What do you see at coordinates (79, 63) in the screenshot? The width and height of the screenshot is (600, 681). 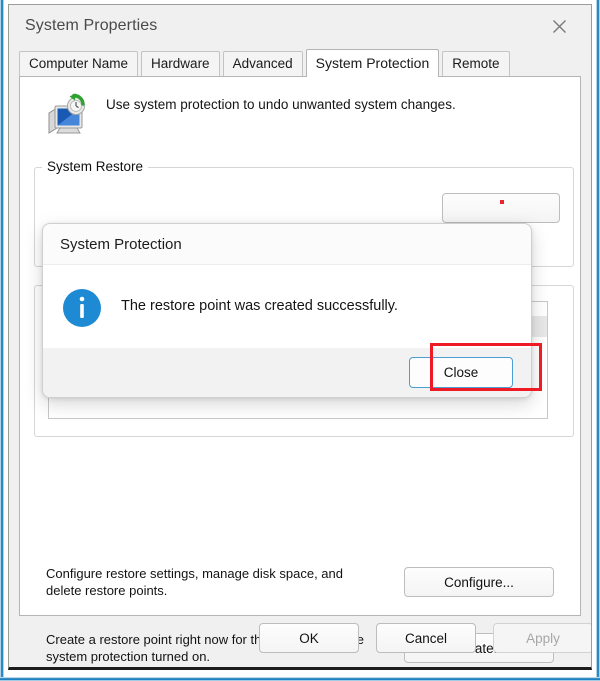 I see `tab-computer-name: Computer Name` at bounding box center [79, 63].